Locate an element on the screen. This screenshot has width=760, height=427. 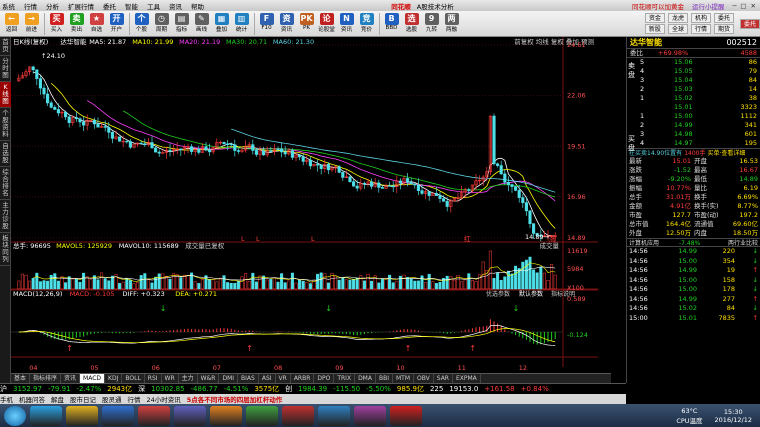
minimize-icon: ─ is located at coordinates (734, 6).